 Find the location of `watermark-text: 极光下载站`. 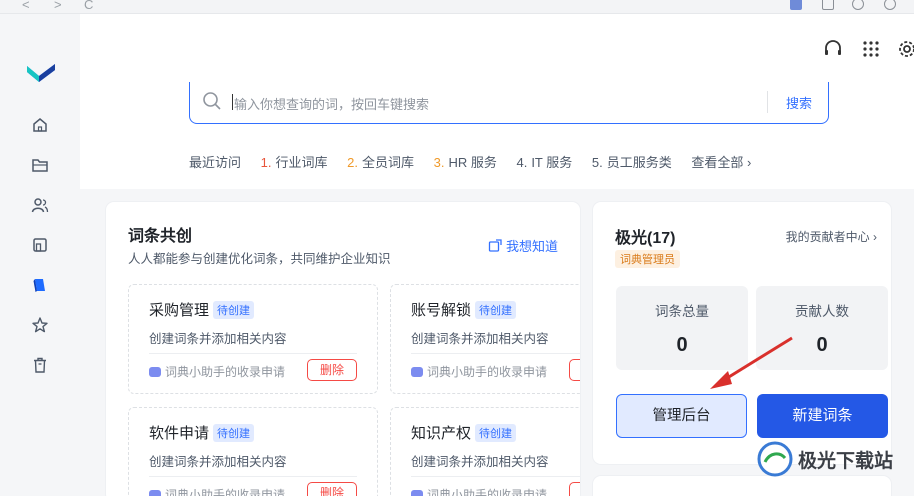

watermark-text: 极光下载站 is located at coordinates (846, 461).